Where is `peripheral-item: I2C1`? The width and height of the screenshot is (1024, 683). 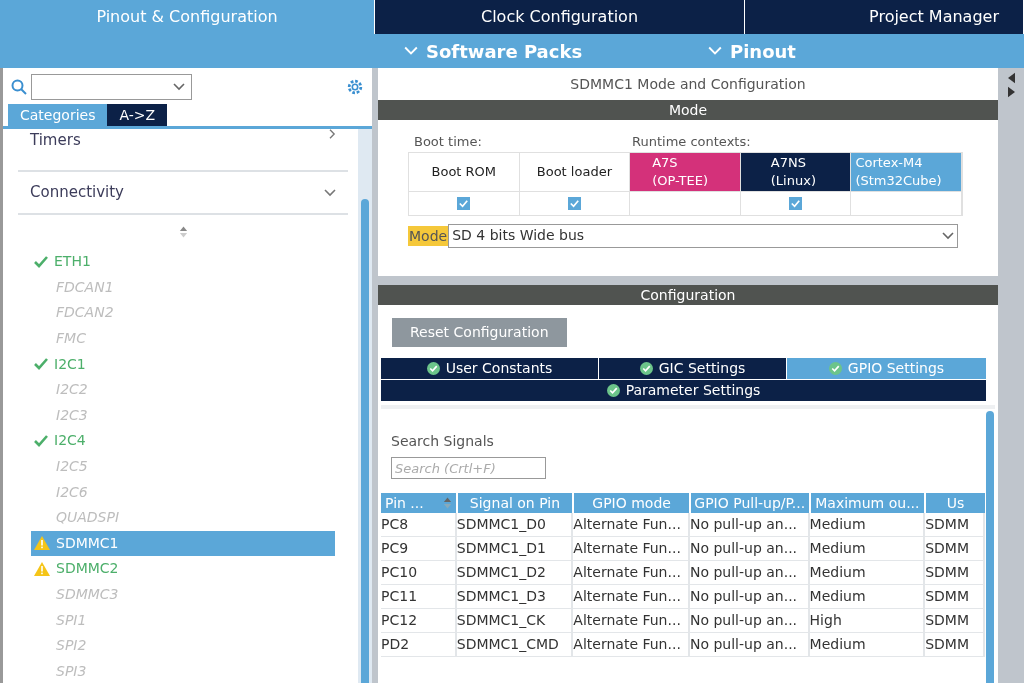
peripheral-item: I2C1 is located at coordinates (183, 364).